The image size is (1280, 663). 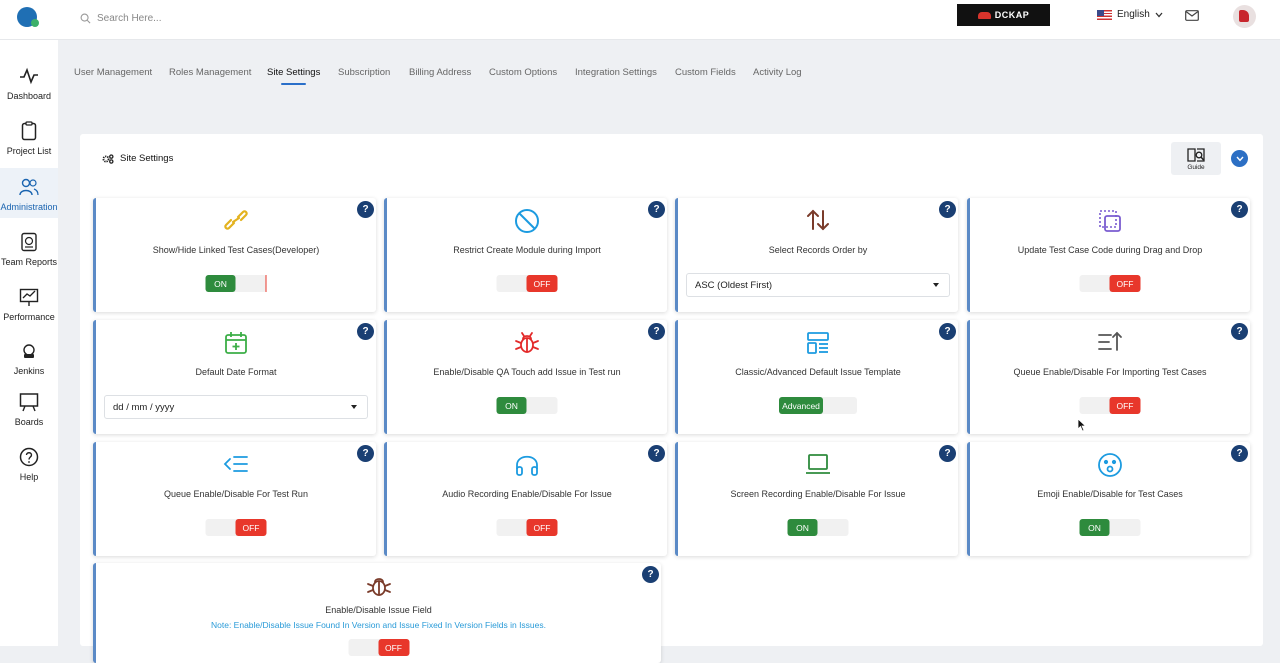 I want to click on tab-integration-settings: Integration Settings, so click(x=616, y=72).